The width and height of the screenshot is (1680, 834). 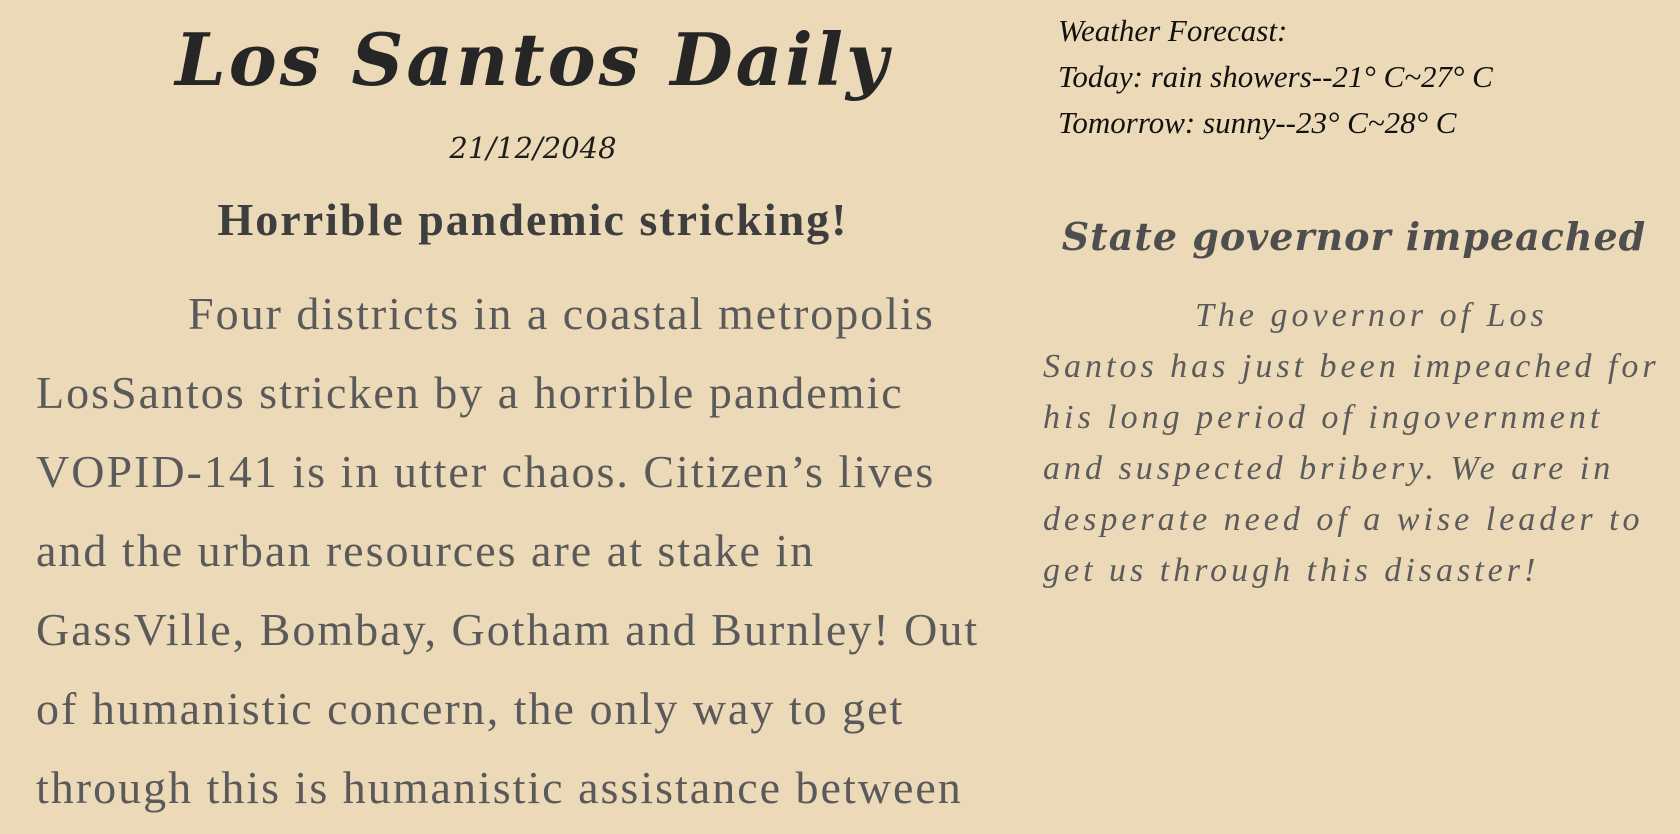 What do you see at coordinates (1173, 30) in the screenshot?
I see `weather-heading: Weather Forecast:` at bounding box center [1173, 30].